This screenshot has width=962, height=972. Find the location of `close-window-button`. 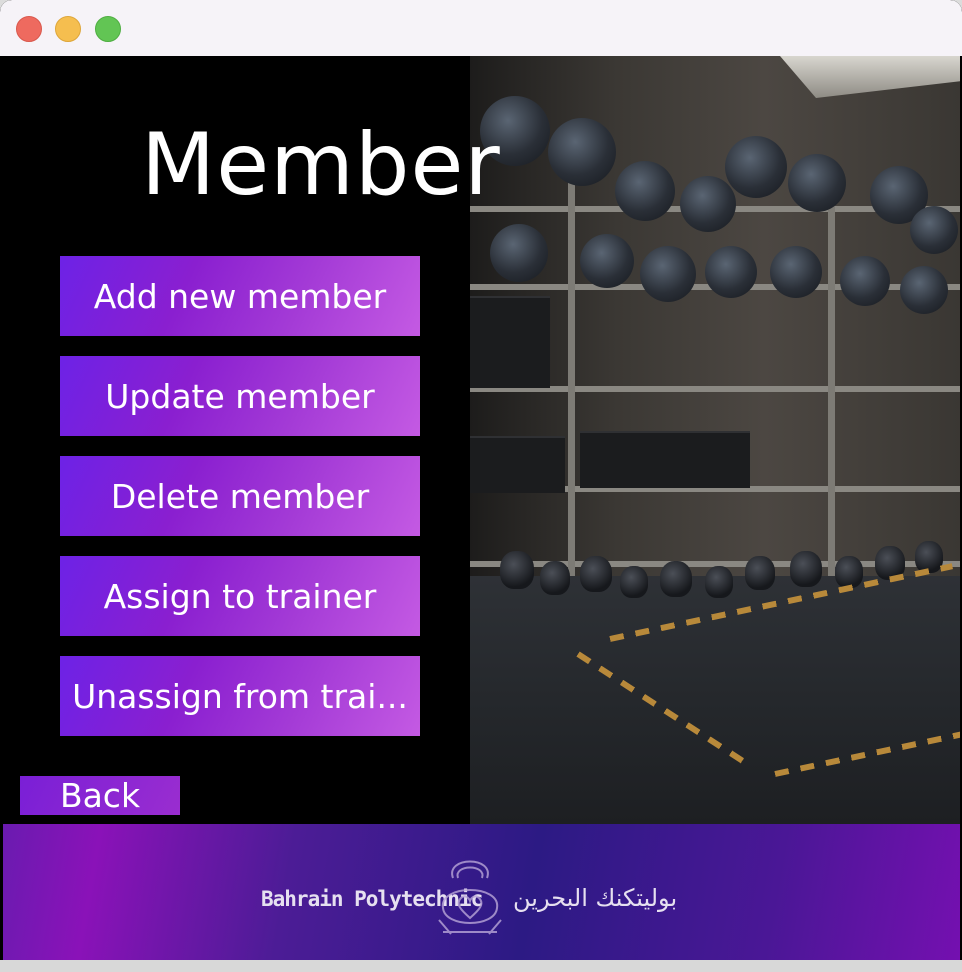

close-window-button is located at coordinates (29, 29).